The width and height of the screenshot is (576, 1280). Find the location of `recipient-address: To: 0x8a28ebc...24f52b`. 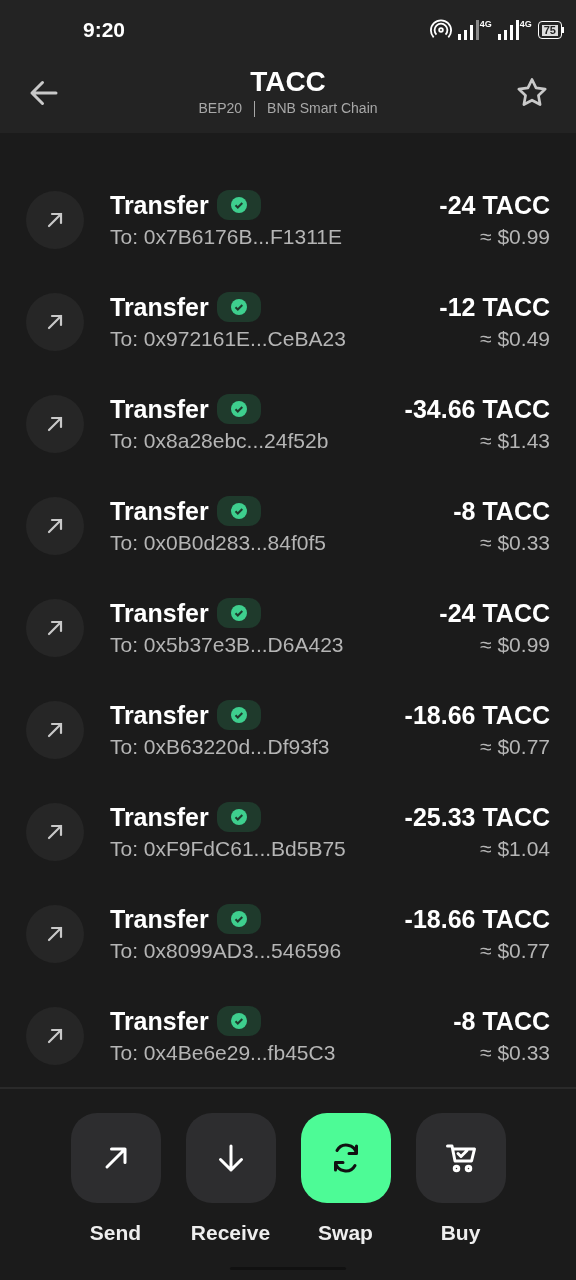

recipient-address: To: 0x8a28ebc...24f52b is located at coordinates (220, 441).